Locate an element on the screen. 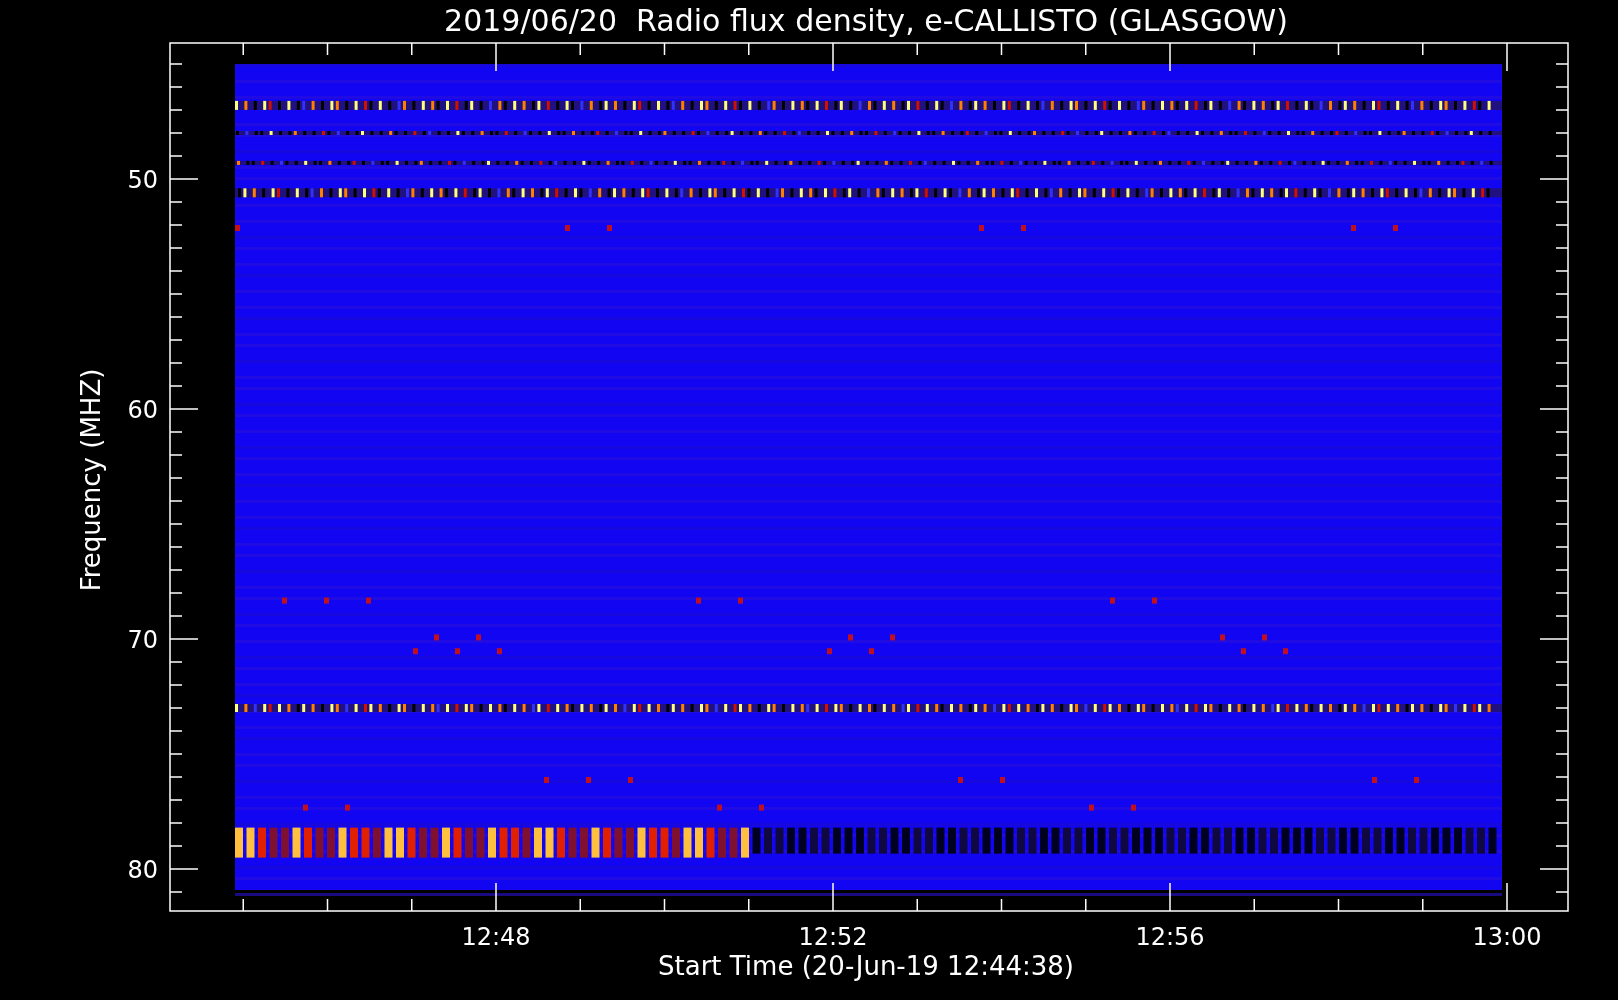 Image resolution: width=1618 pixels, height=1000 pixels. x-tick-label: 13:00 is located at coordinates (1507, 937).